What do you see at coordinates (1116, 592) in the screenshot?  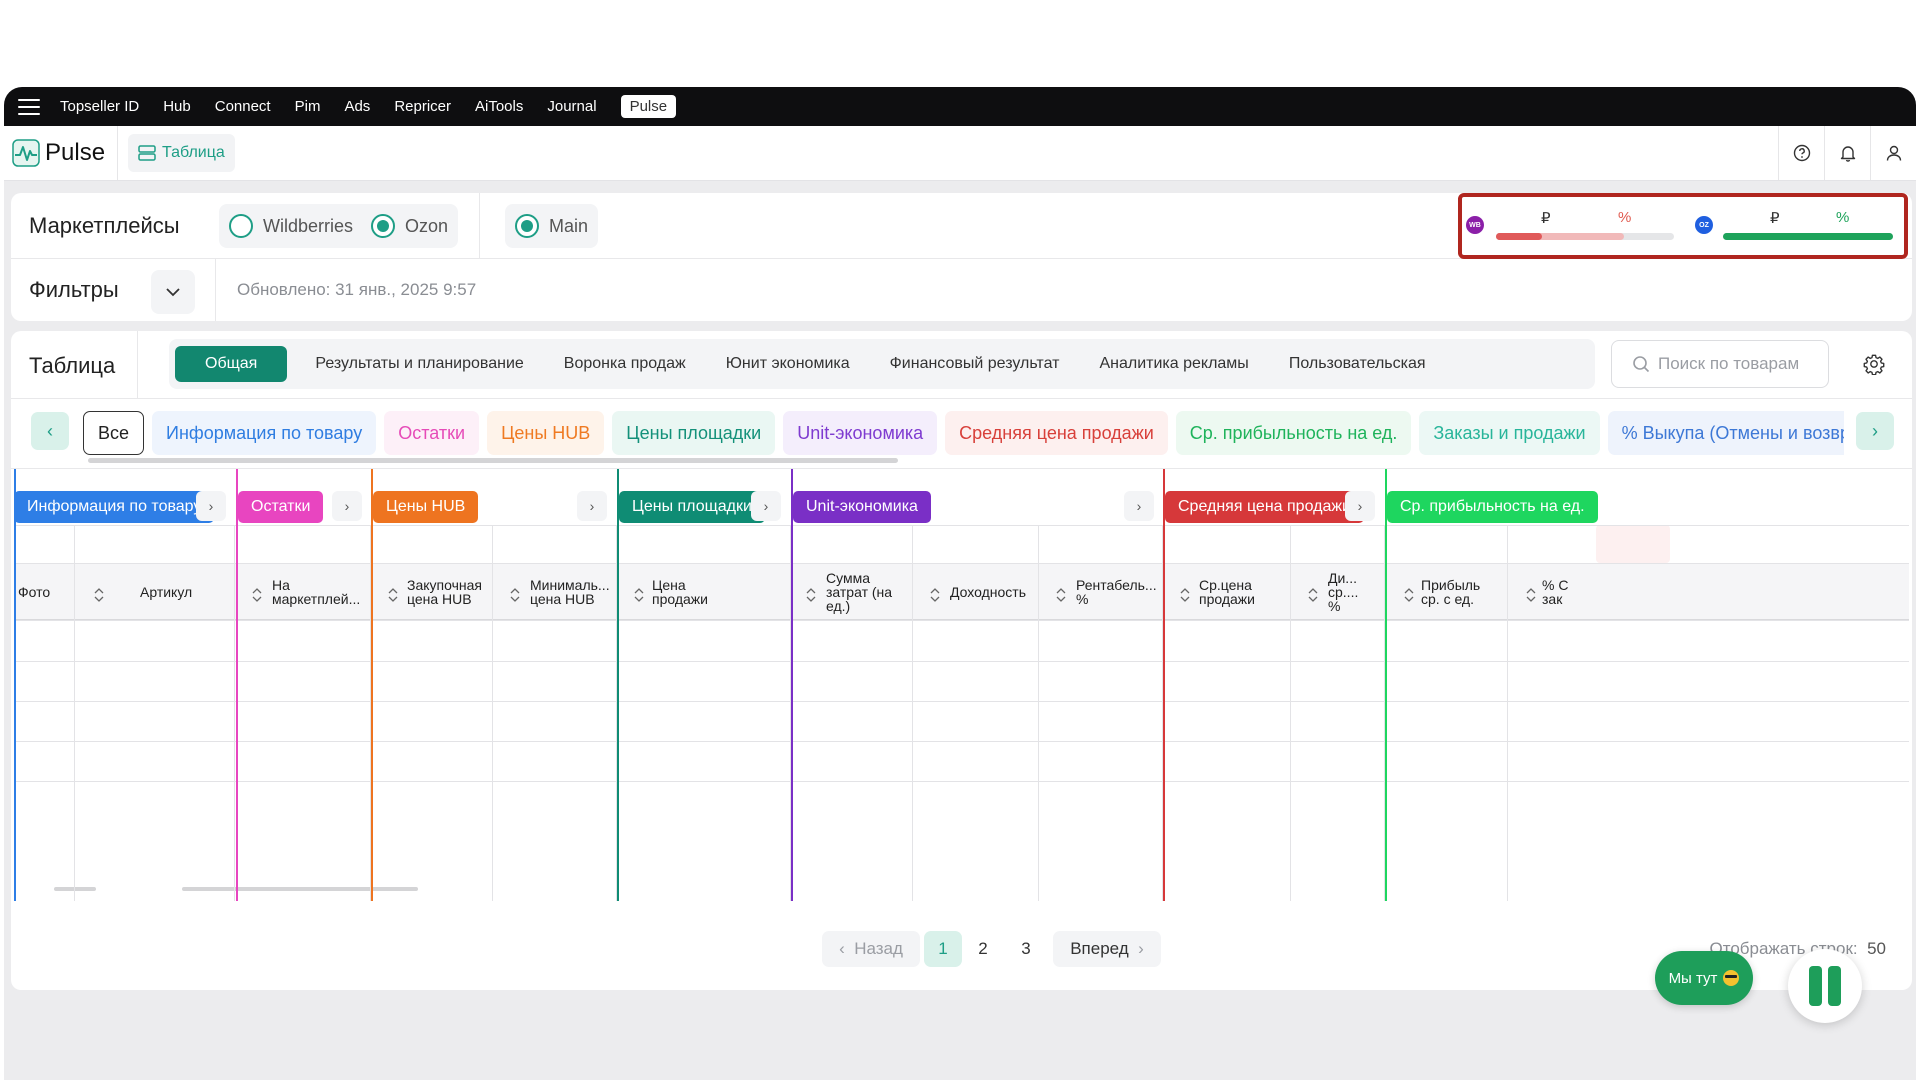 I see `column-header: Рентабель...%` at bounding box center [1116, 592].